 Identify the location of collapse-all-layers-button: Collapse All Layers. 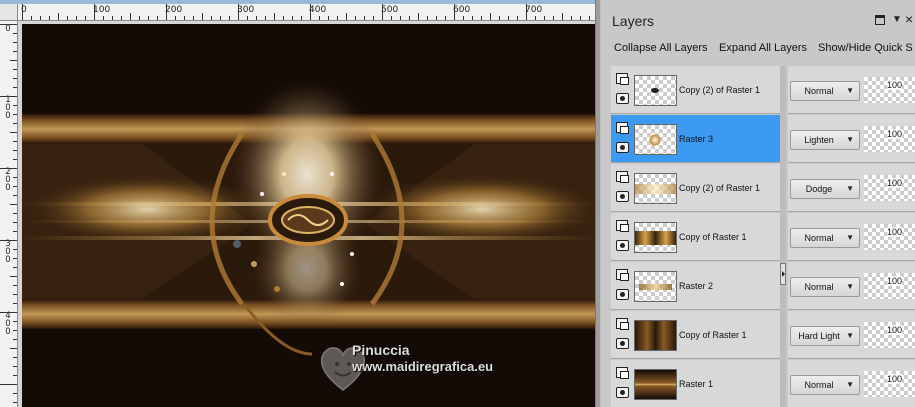
(661, 48).